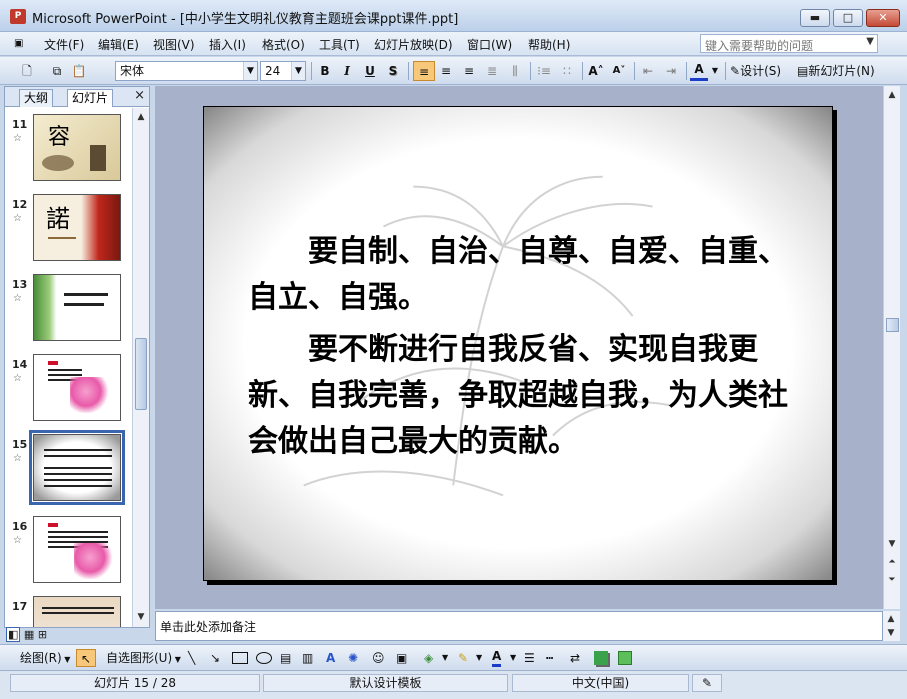  What do you see at coordinates (883, 18) in the screenshot?
I see `close-button: ✕` at bounding box center [883, 18].